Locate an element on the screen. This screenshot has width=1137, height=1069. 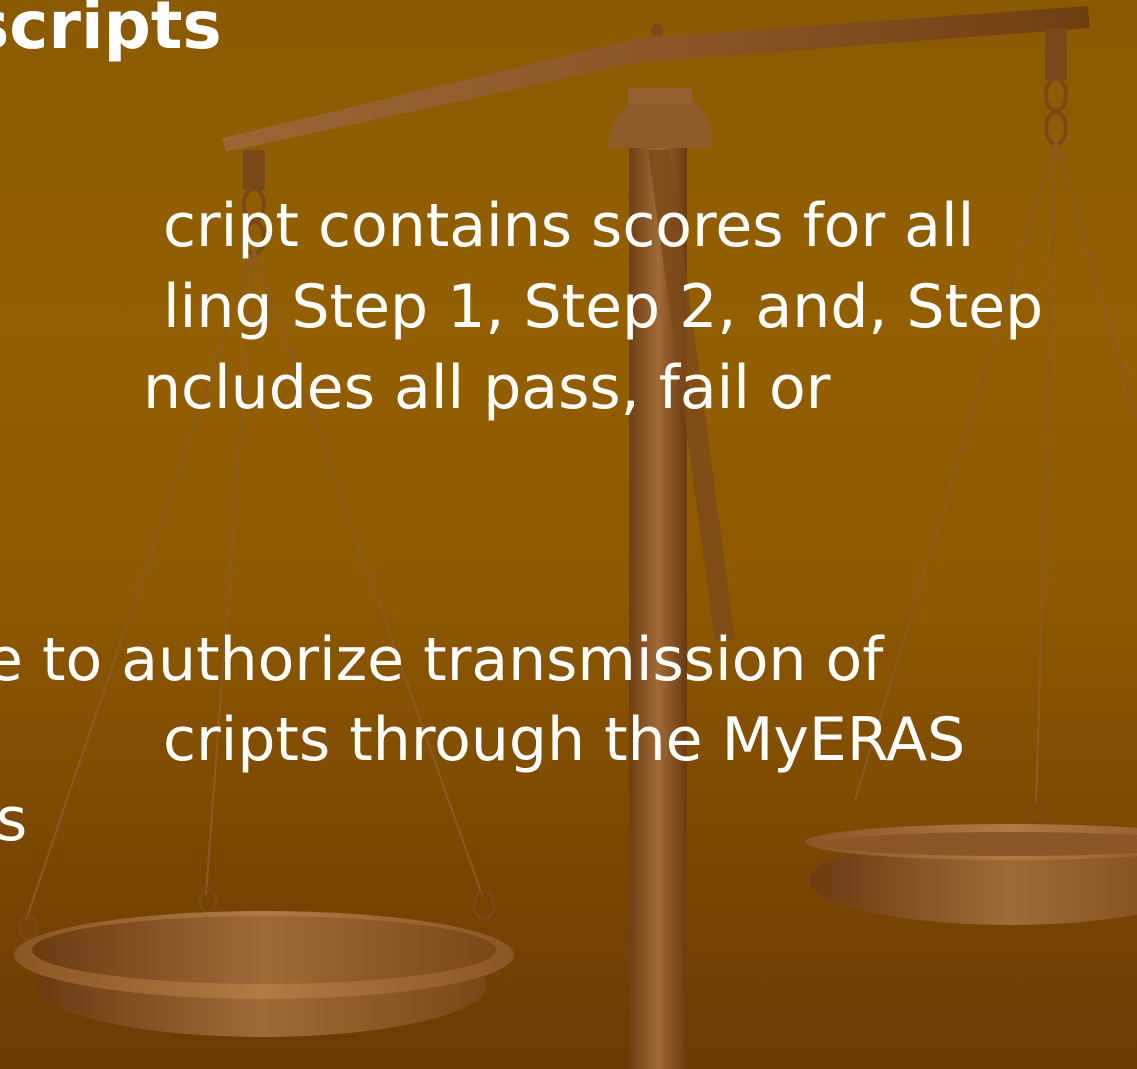
bullet-text-line: s is located at coordinates (14, 820).